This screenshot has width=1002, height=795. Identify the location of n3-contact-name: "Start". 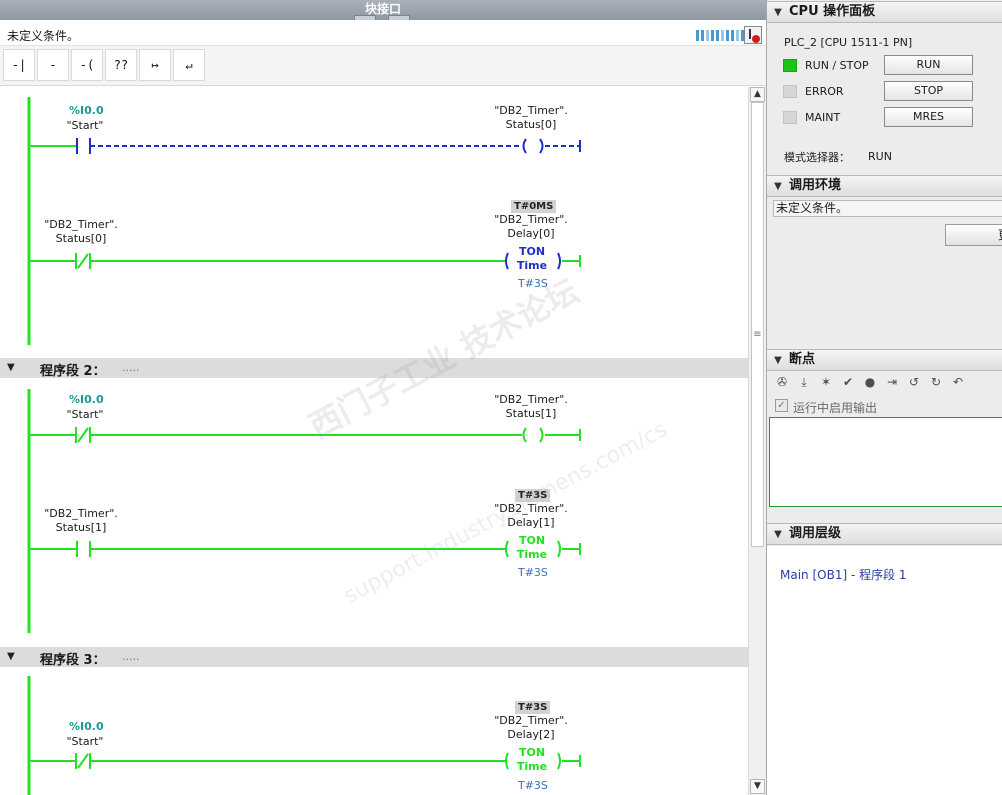
(85, 741).